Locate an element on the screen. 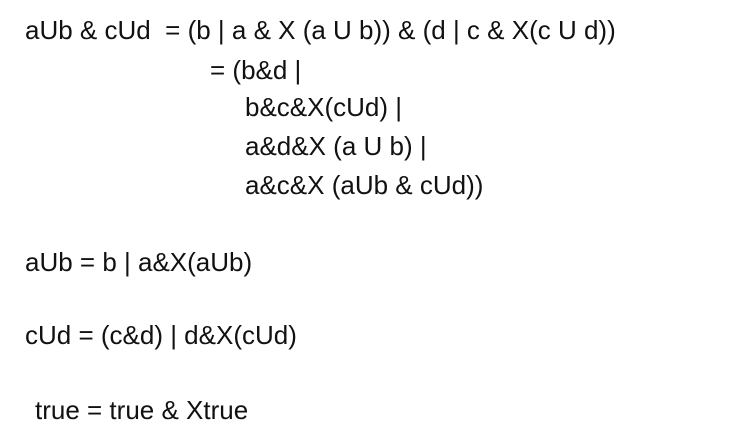  equation-line-3: b&c&X(cUd) | is located at coordinates (324, 107).